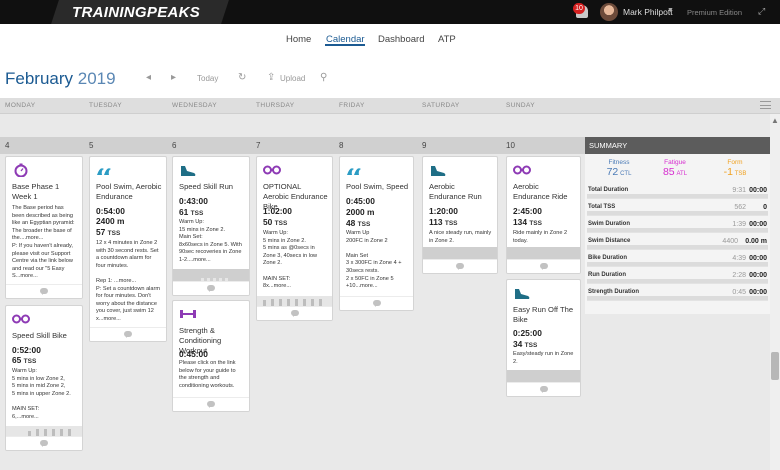 This screenshot has width=780, height=470. Describe the element at coordinates (377, 186) in the screenshot. I see `workout-title: Pool Swim, Speed` at that location.